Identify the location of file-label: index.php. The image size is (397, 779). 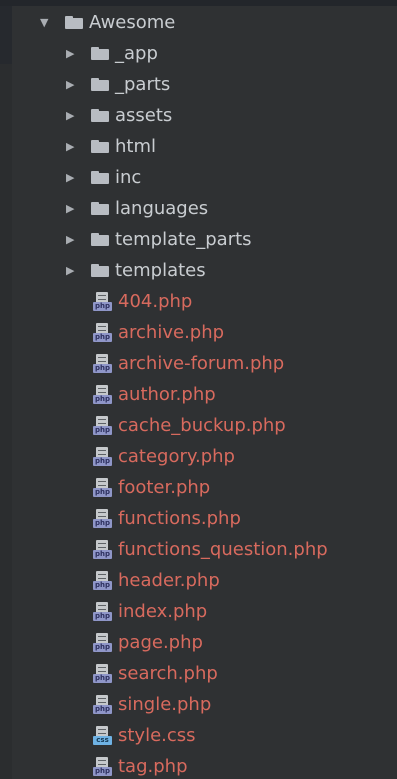
(163, 611).